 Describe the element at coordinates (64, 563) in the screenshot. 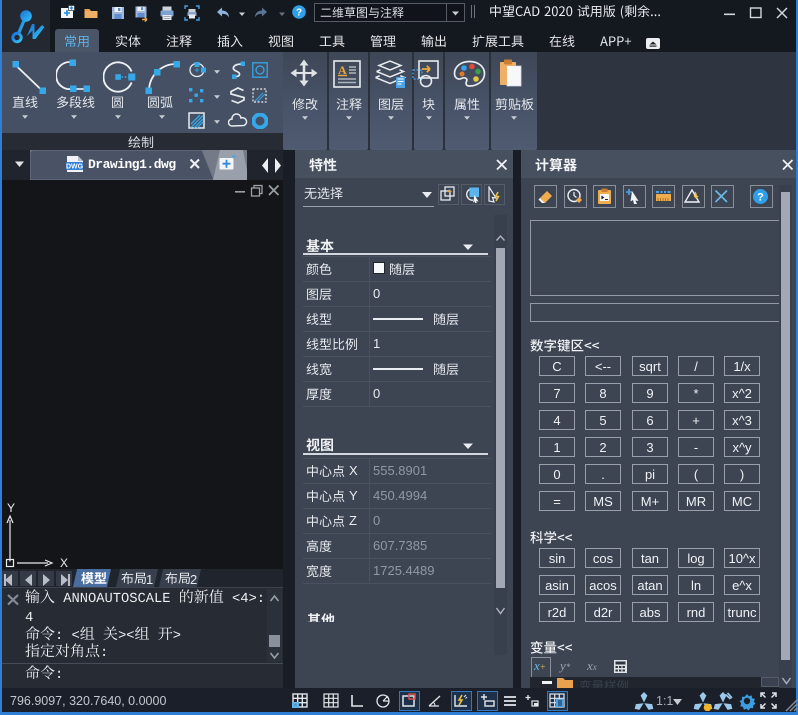

I see `svg-text: X` at that location.